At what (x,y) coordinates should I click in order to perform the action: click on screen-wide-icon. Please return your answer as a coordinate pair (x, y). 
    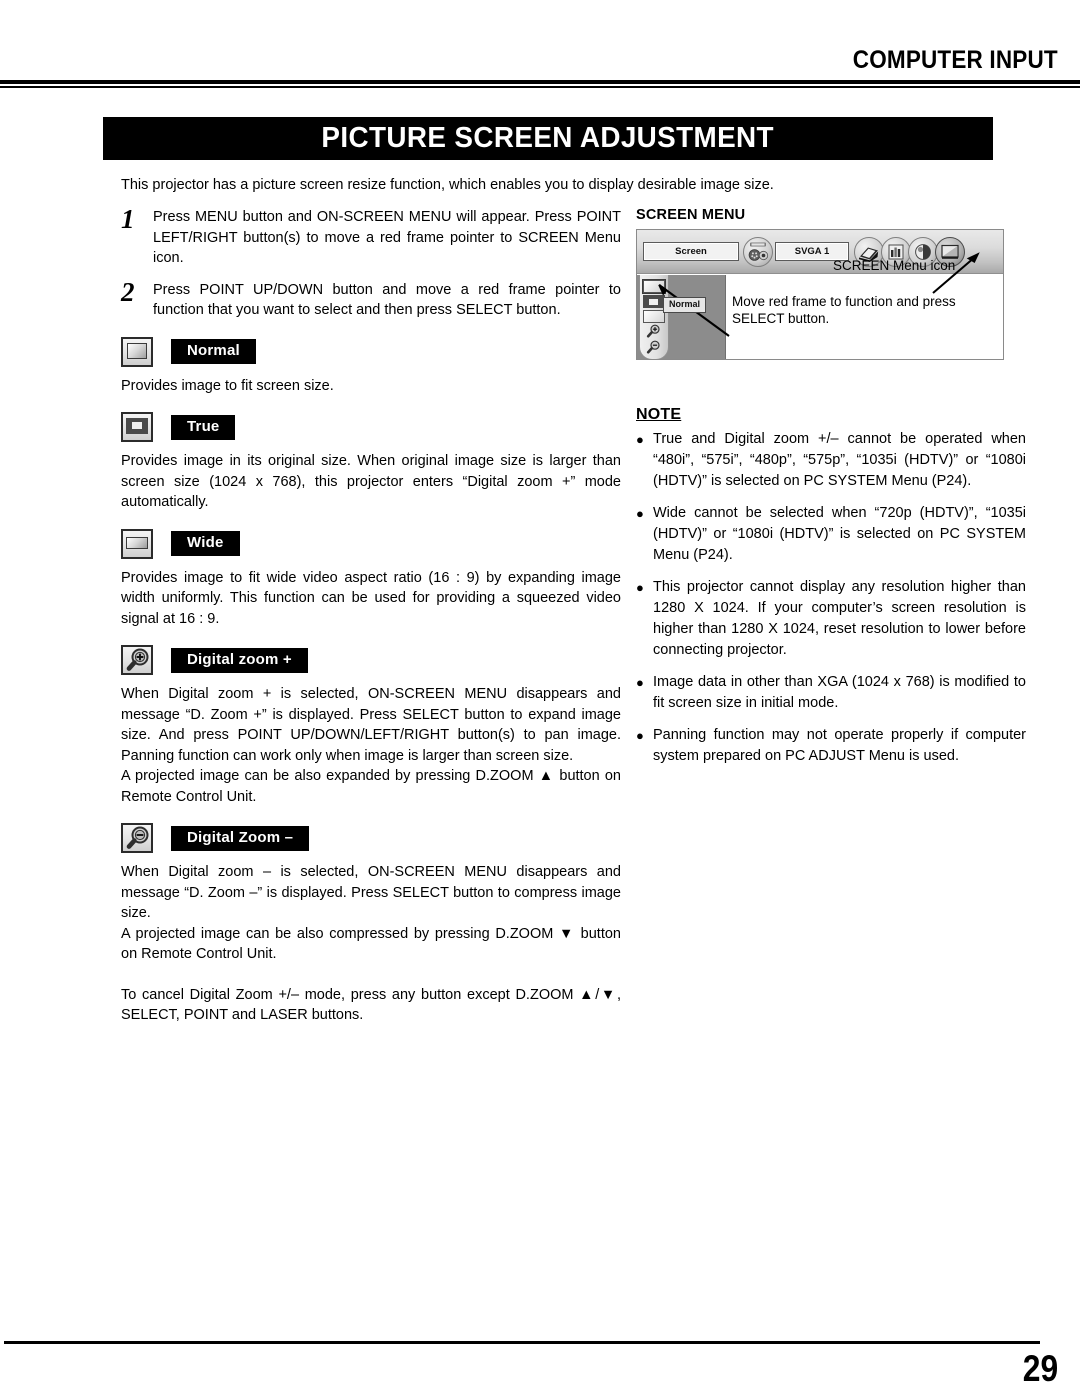
    Looking at the image, I should click on (137, 543).